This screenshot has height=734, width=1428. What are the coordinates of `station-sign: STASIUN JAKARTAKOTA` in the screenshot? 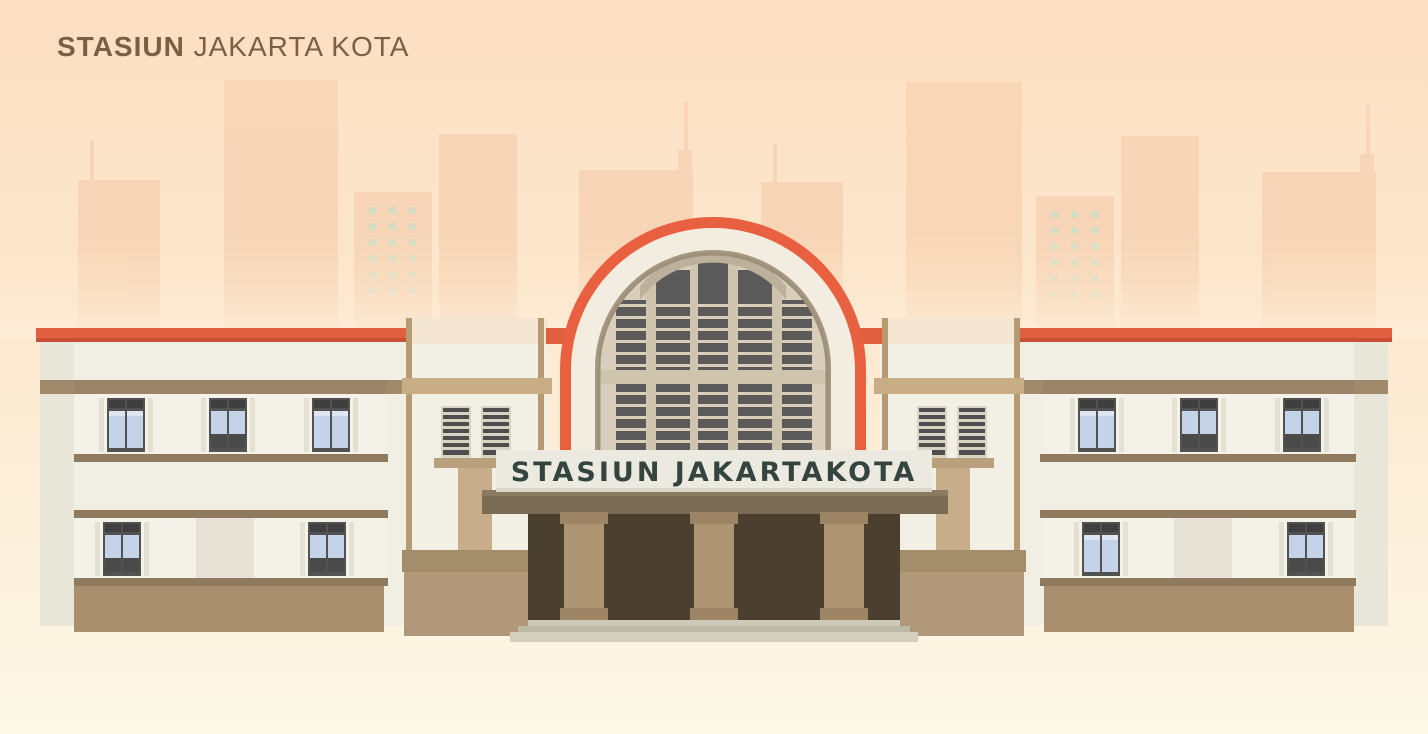 It's located at (714, 471).